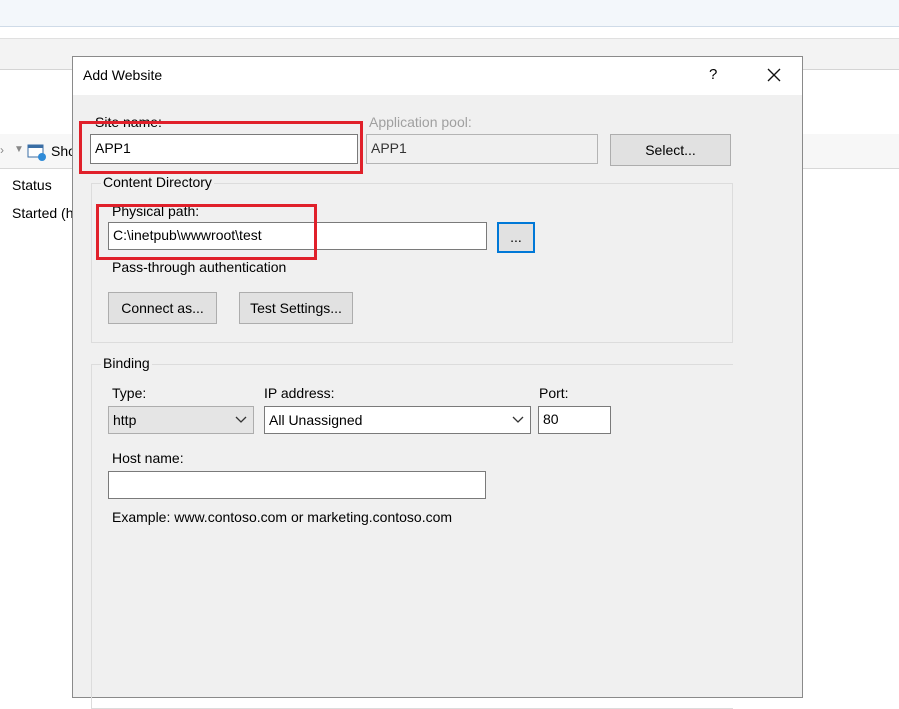 The height and width of the screenshot is (709, 899). I want to click on show-icon, so click(37, 153).